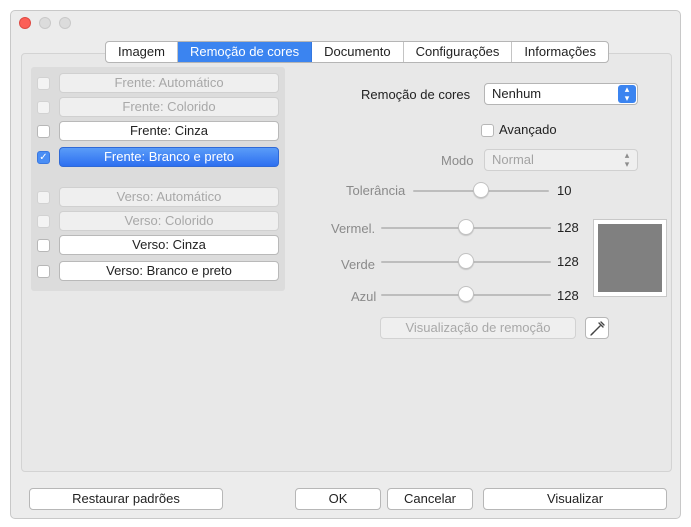 This screenshot has height=527, width=691. What do you see at coordinates (169, 221) in the screenshot?
I see `option-button-back-color: Verso: Colorido` at bounding box center [169, 221].